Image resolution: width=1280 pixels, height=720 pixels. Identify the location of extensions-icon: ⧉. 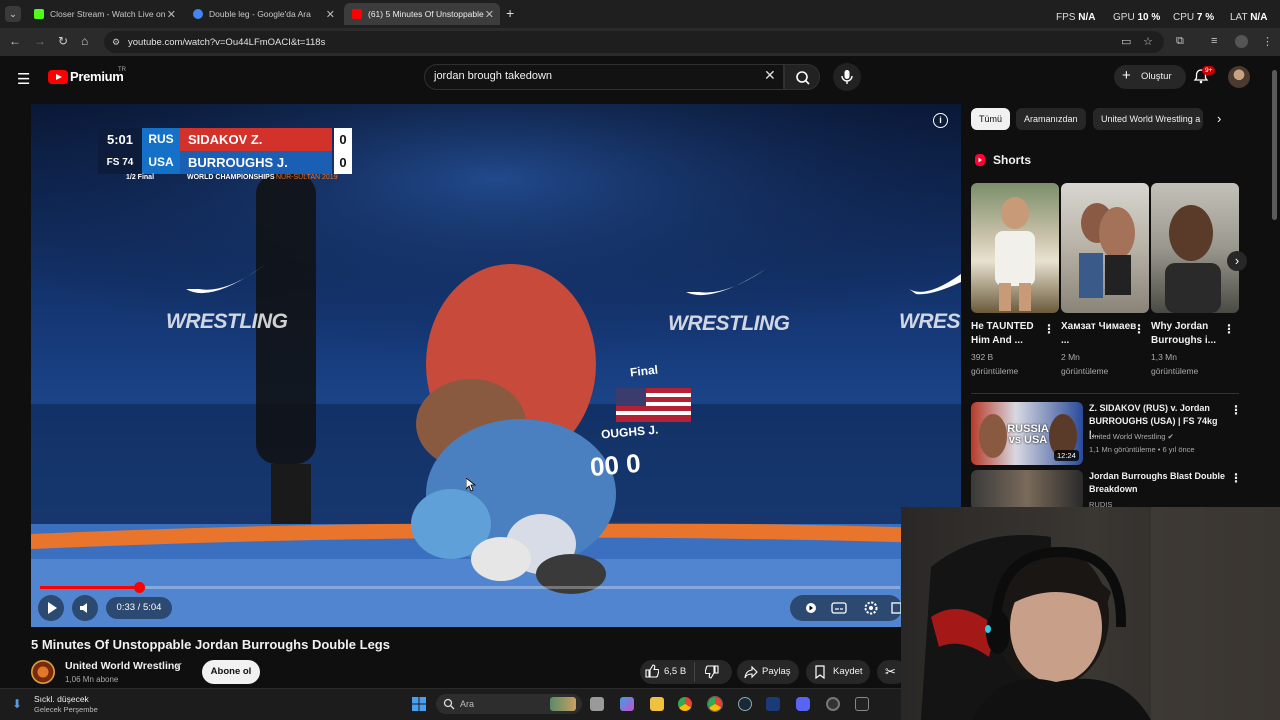
(1180, 41).